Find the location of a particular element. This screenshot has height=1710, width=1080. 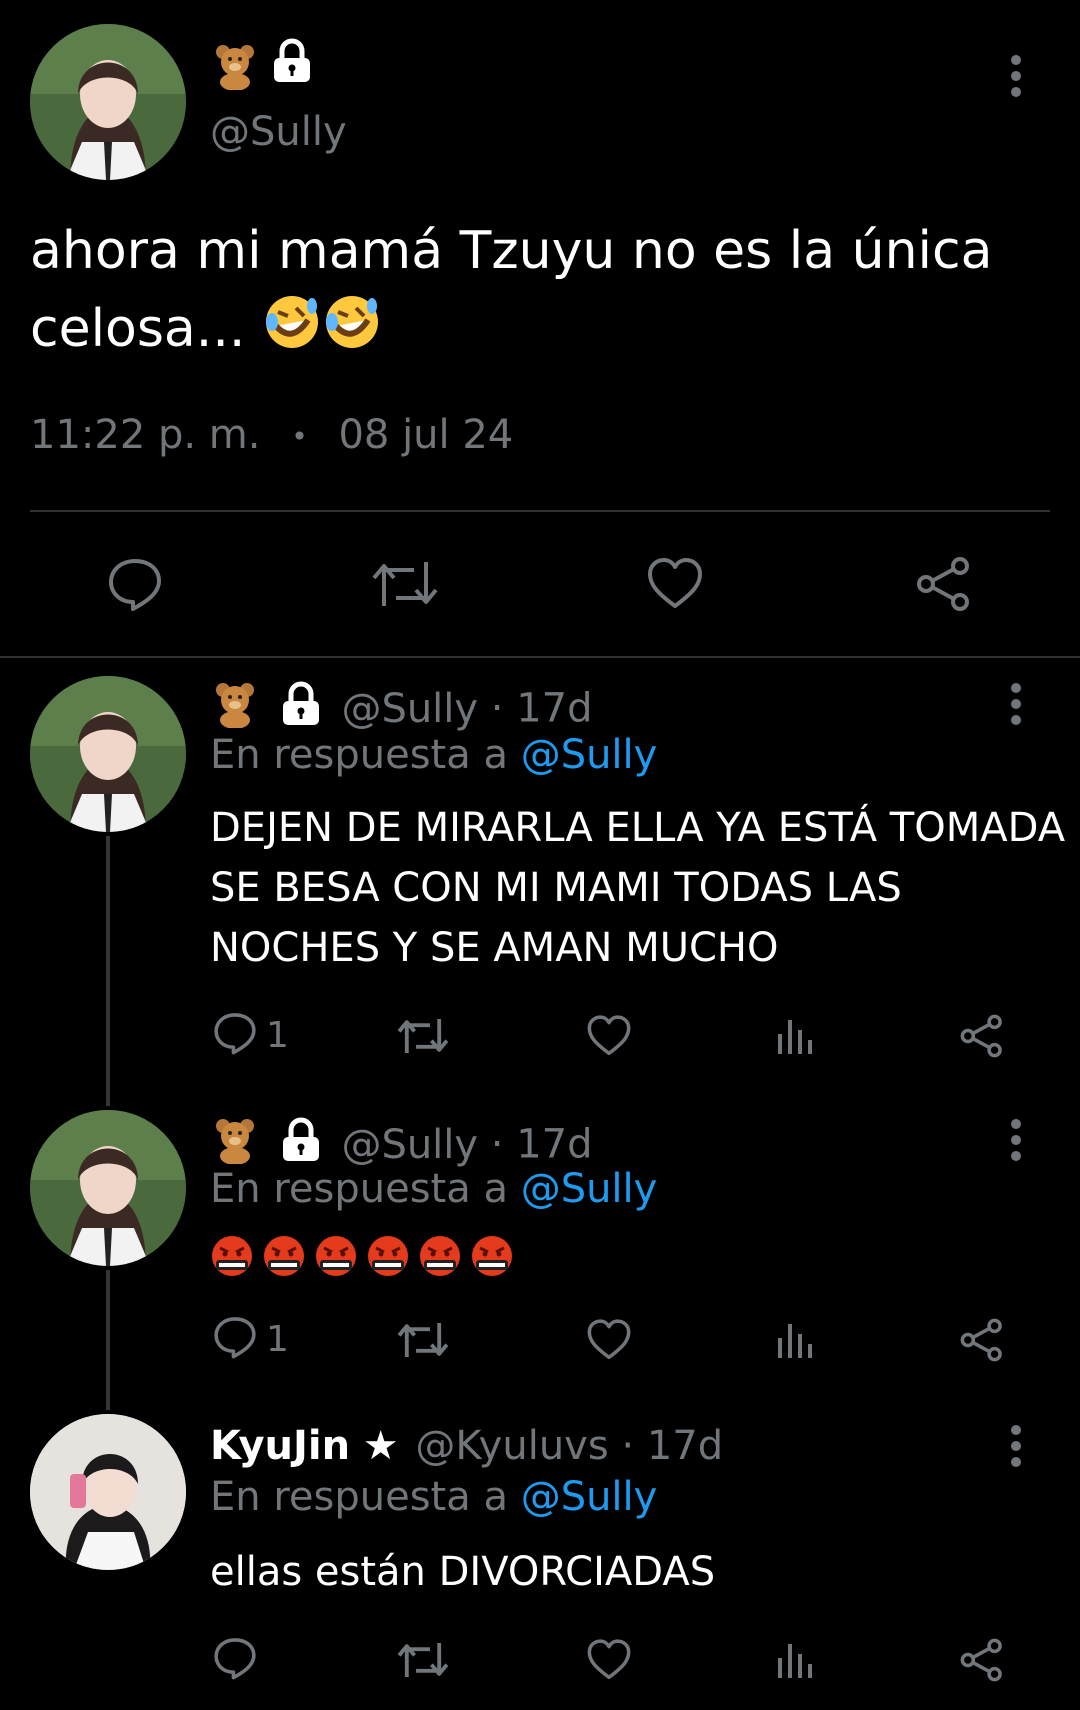

star-icon: ★ is located at coordinates (380, 1446).